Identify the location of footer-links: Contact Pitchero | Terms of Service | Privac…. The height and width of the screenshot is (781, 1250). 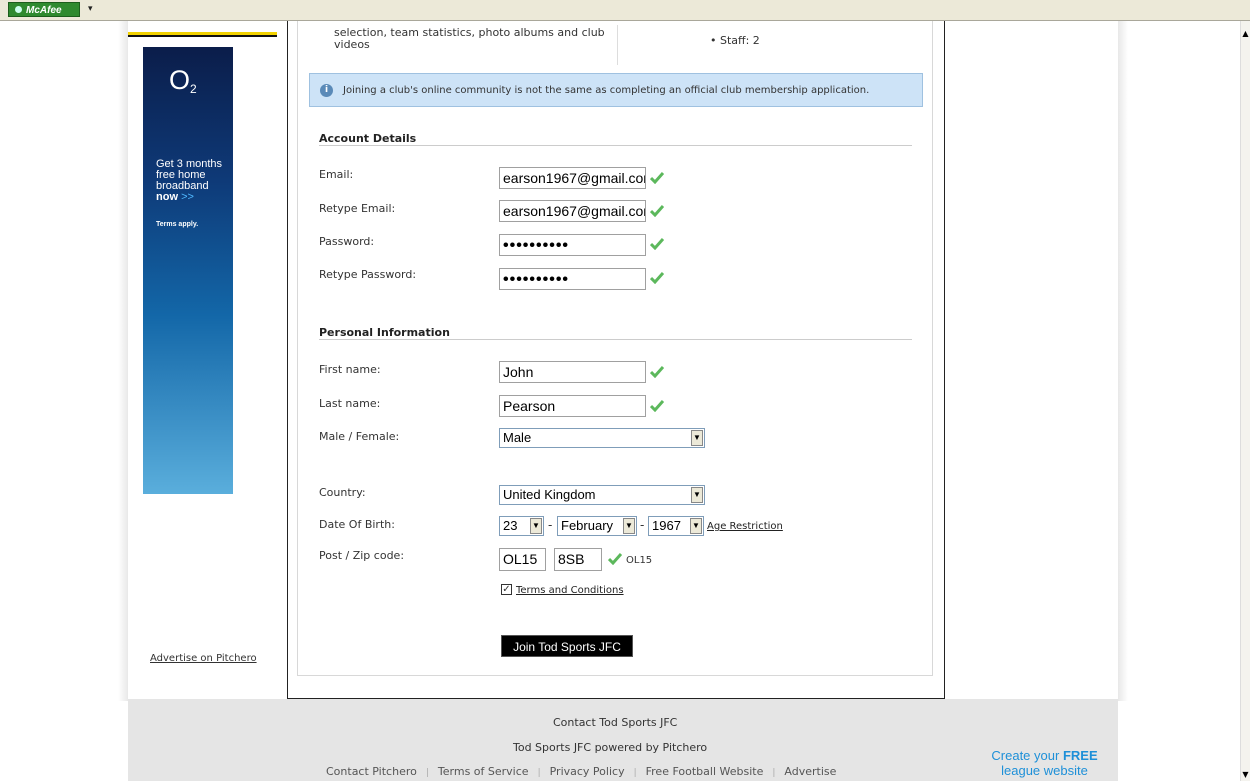
(581, 771).